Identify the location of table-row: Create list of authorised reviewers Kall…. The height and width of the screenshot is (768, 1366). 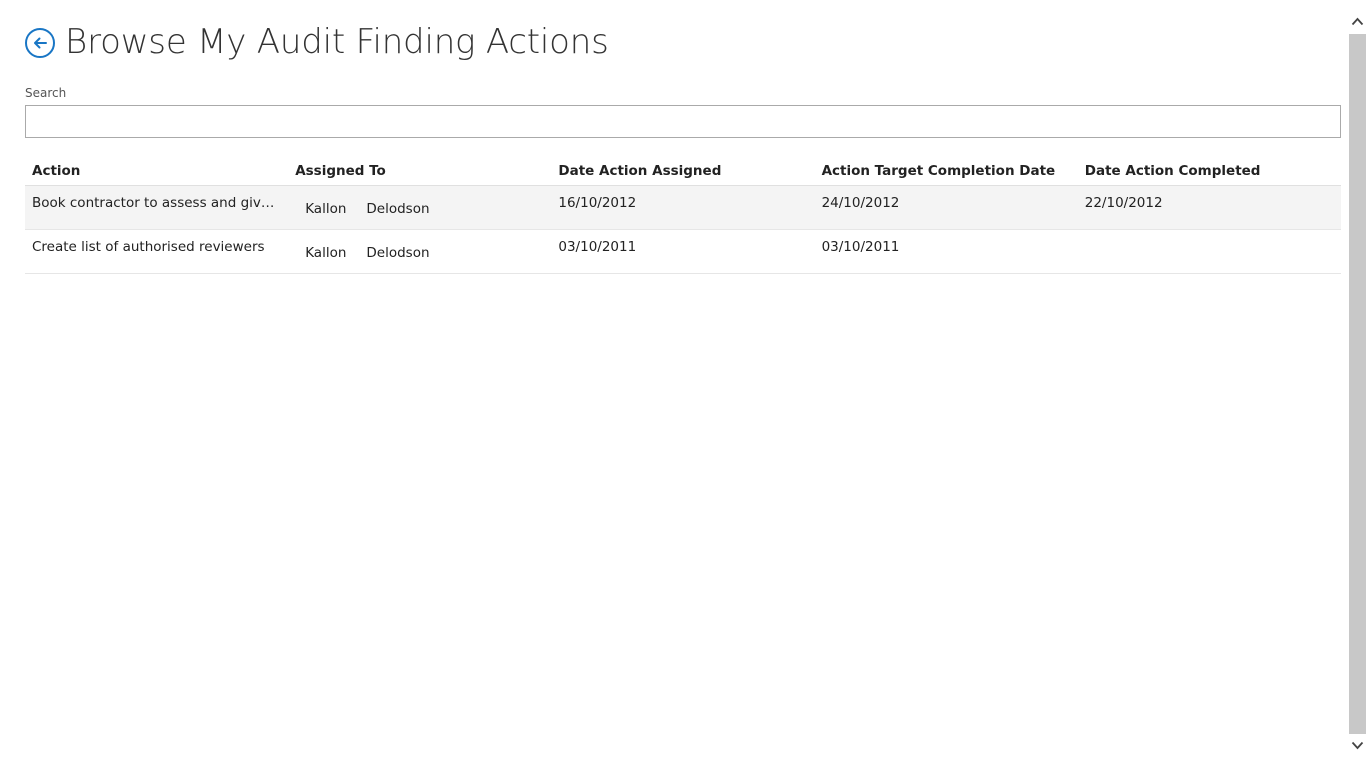
(683, 252).